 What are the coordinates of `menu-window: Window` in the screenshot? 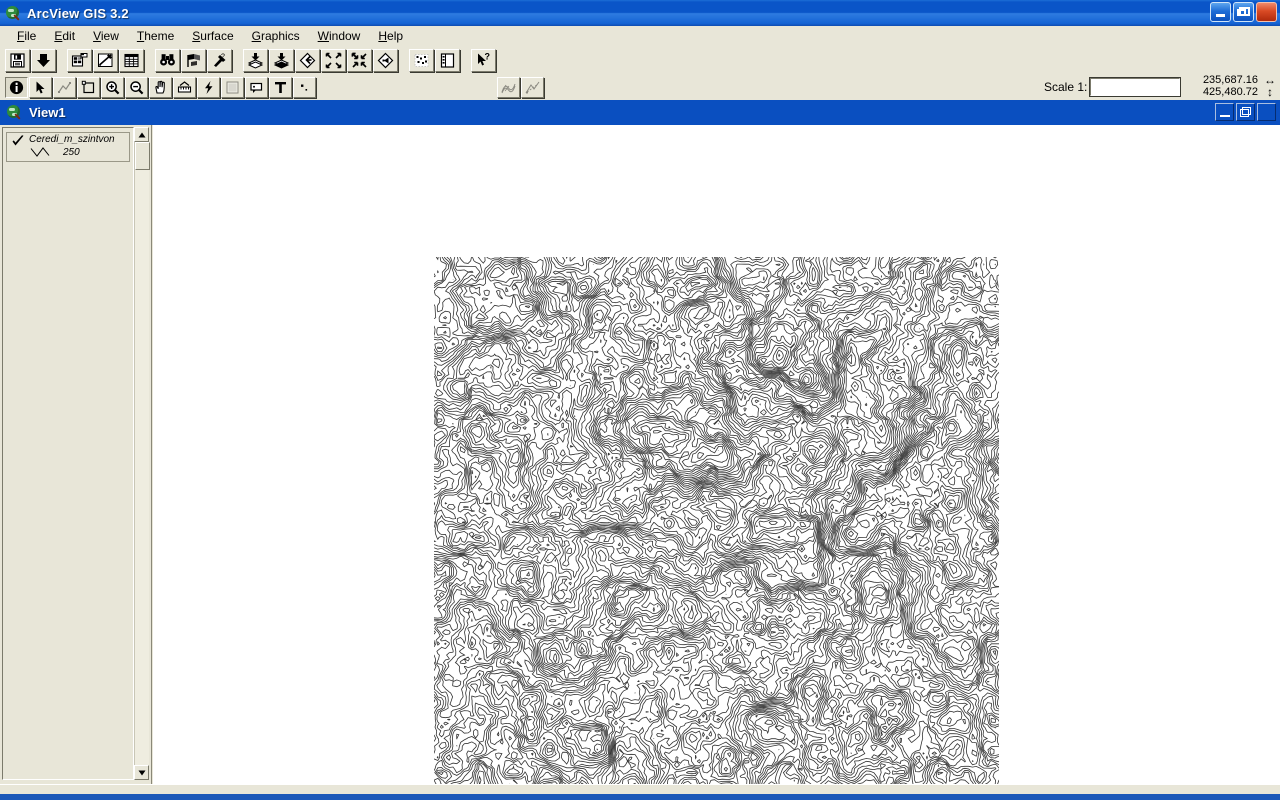 It's located at (339, 36).